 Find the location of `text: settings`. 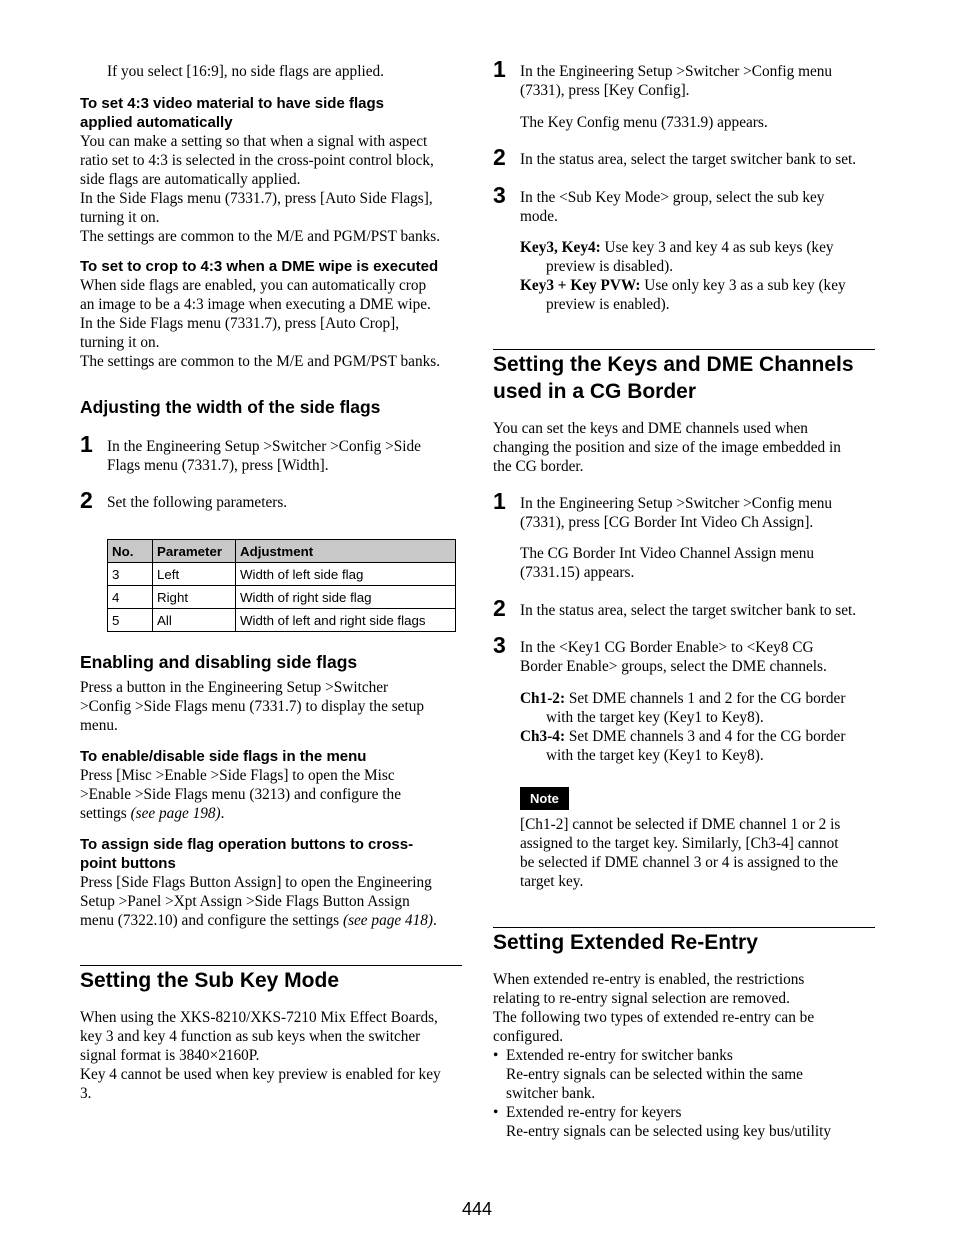

text: settings is located at coordinates (105, 813).